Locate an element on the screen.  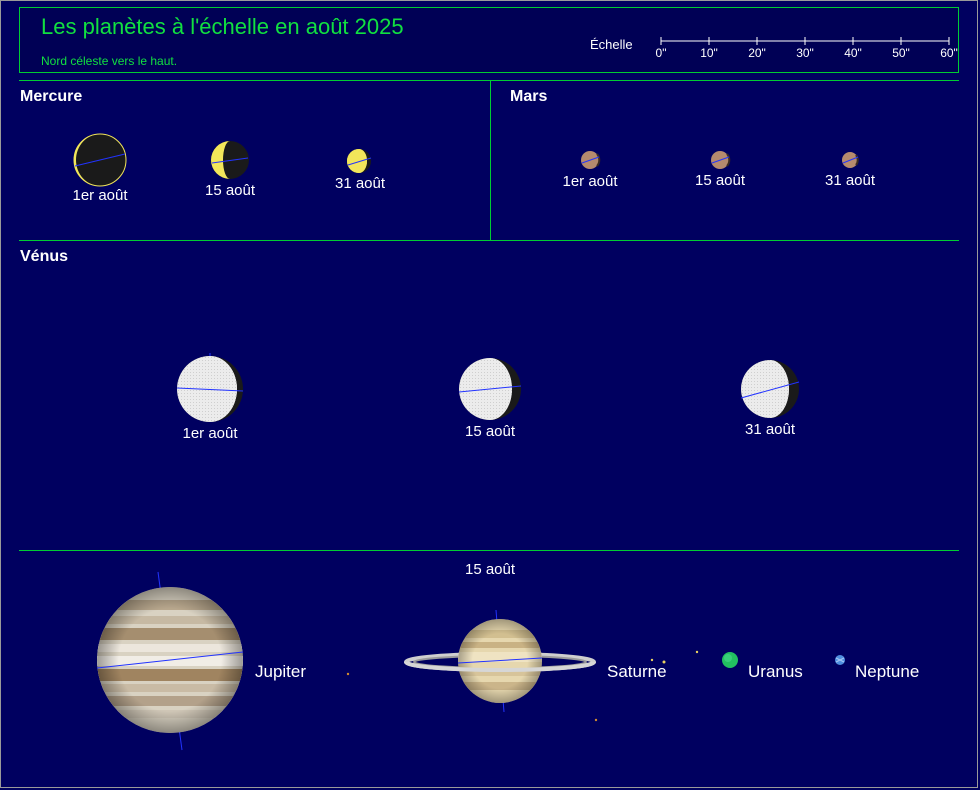
scale-tick-label: 0" is located at coordinates (661, 53).